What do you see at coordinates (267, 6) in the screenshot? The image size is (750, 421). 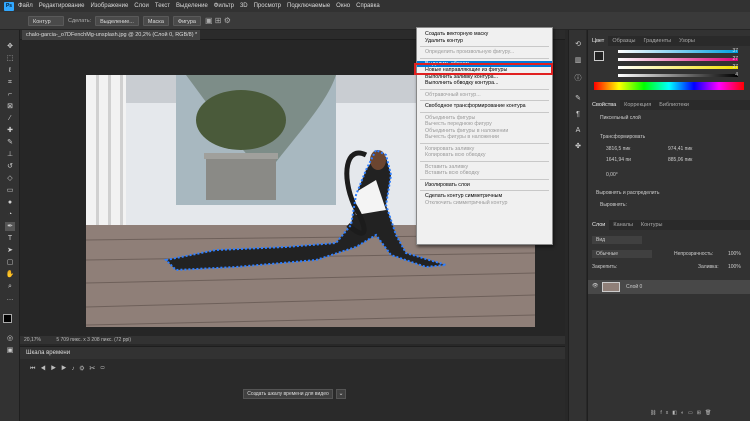 I see `menu-item-8: Просмотр` at bounding box center [267, 6].